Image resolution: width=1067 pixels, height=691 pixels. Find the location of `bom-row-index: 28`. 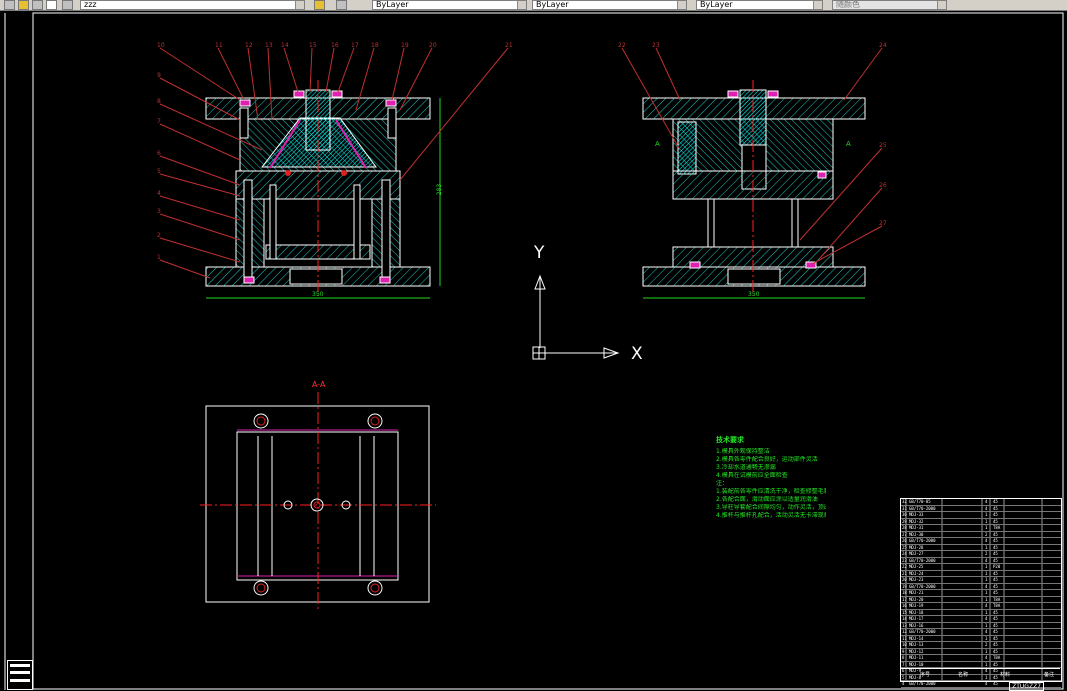

bom-row-index: 28 is located at coordinates (904, 527).